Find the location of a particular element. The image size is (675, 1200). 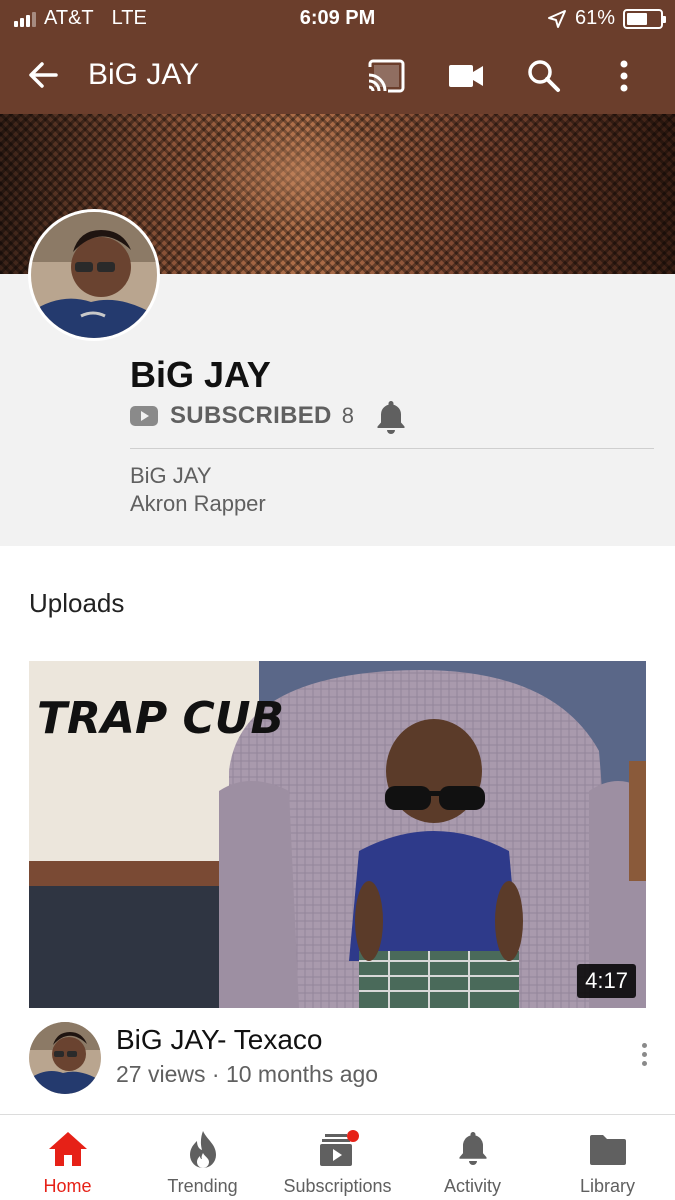

battery-percent: 61% is located at coordinates (594, 18).